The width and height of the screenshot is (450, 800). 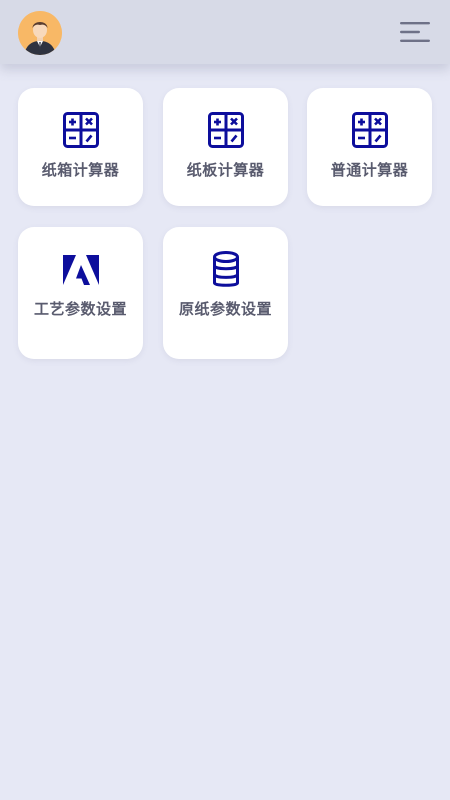 What do you see at coordinates (225, 309) in the screenshot?
I see `tile-label: 原纸参数设置` at bounding box center [225, 309].